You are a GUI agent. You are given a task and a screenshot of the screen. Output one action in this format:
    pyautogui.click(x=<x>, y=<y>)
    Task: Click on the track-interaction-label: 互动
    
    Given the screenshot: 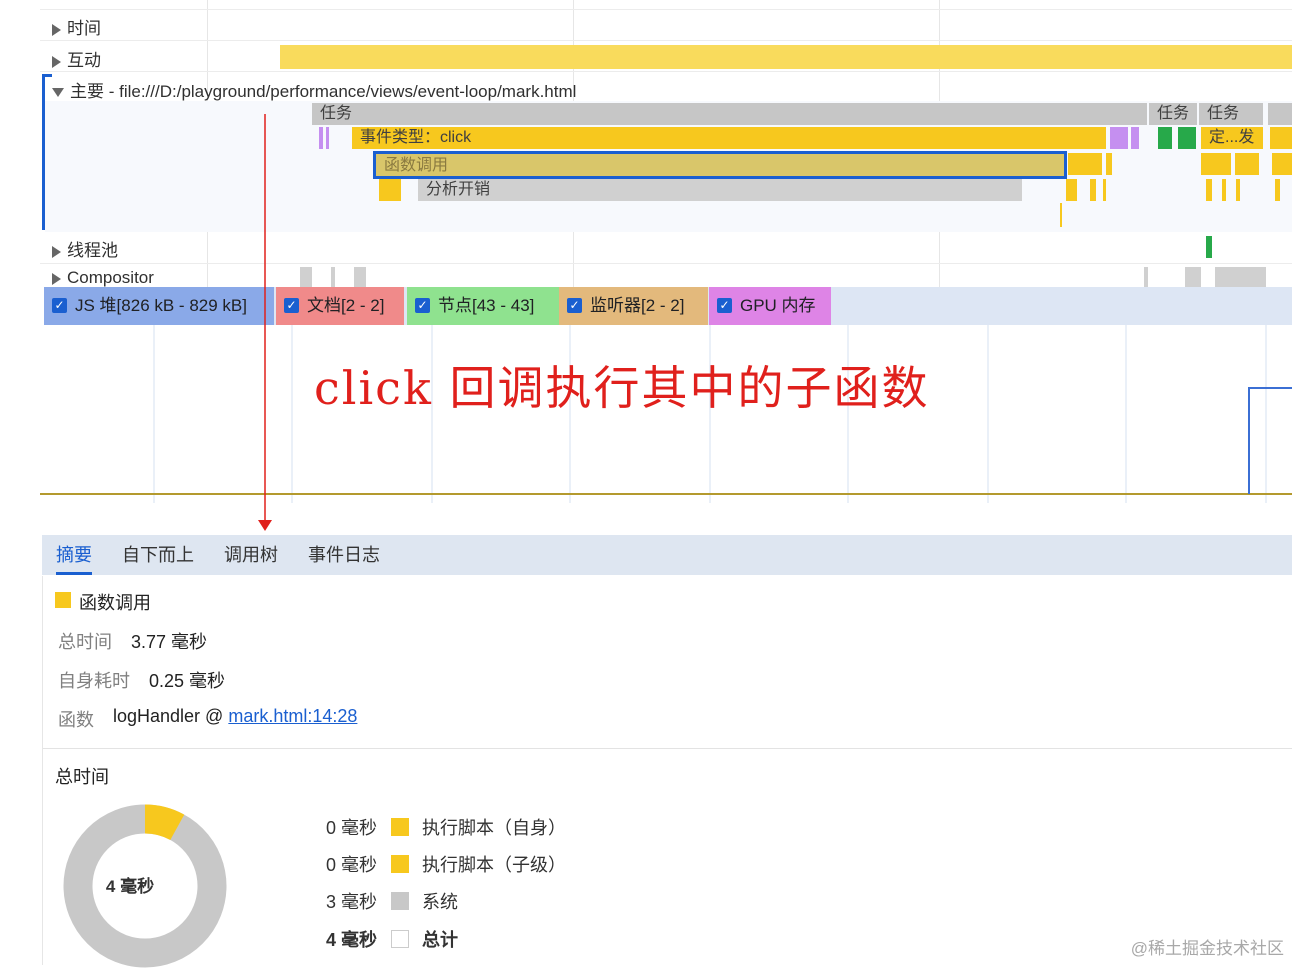 What is the action you would take?
    pyautogui.click(x=76, y=58)
    